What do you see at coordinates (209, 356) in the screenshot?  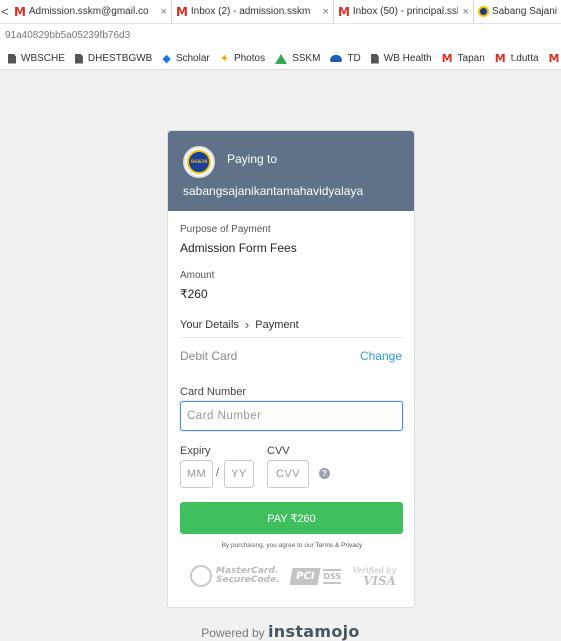 I see `payment-method: Debit Card` at bounding box center [209, 356].